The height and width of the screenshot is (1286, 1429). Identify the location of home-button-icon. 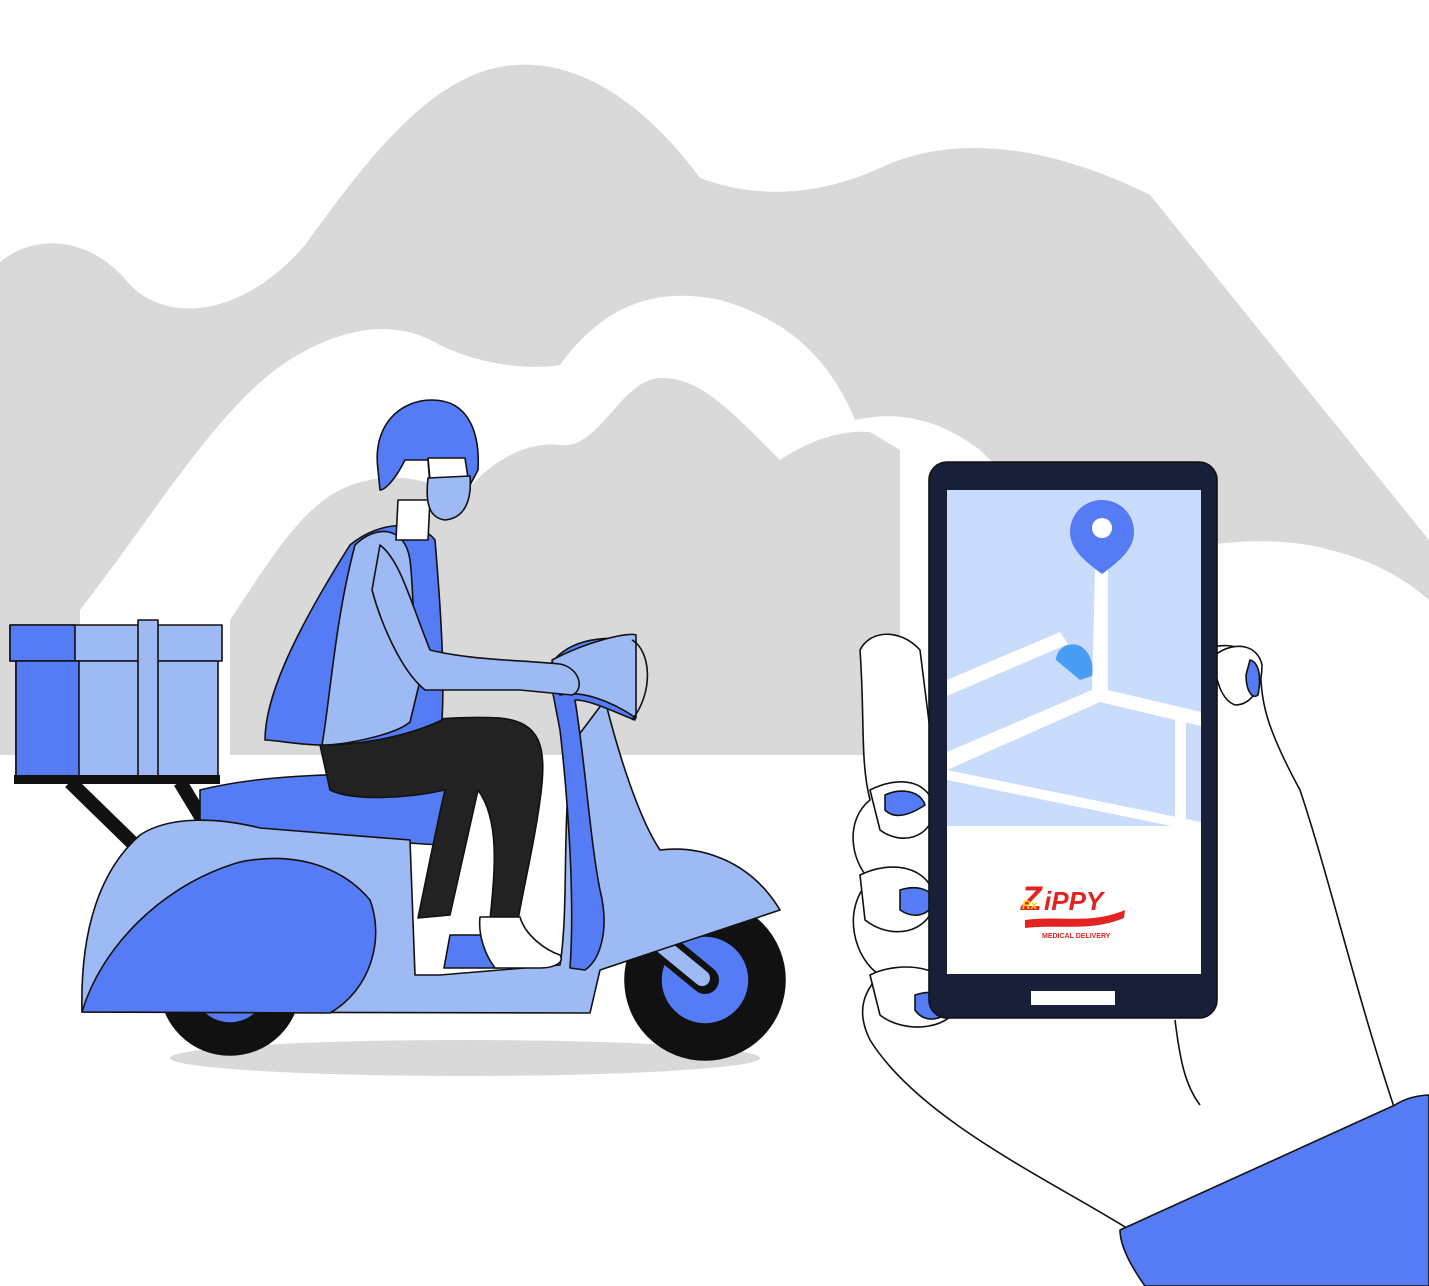
(1073, 998).